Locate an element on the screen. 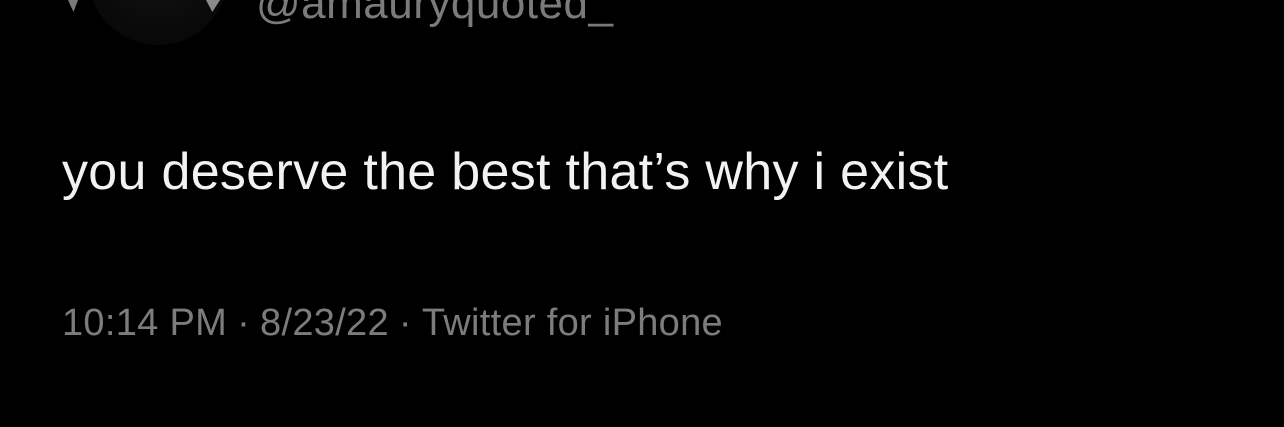 This screenshot has width=1284, height=427. tweet-date: 8/23/22 is located at coordinates (324, 323).